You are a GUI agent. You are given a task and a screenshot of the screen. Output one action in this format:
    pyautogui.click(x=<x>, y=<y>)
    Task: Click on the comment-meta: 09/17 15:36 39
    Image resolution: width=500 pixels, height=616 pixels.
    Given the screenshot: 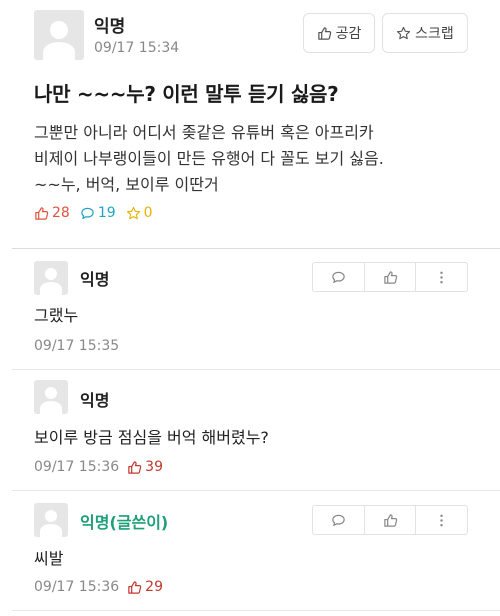 What is the action you would take?
    pyautogui.click(x=98, y=467)
    